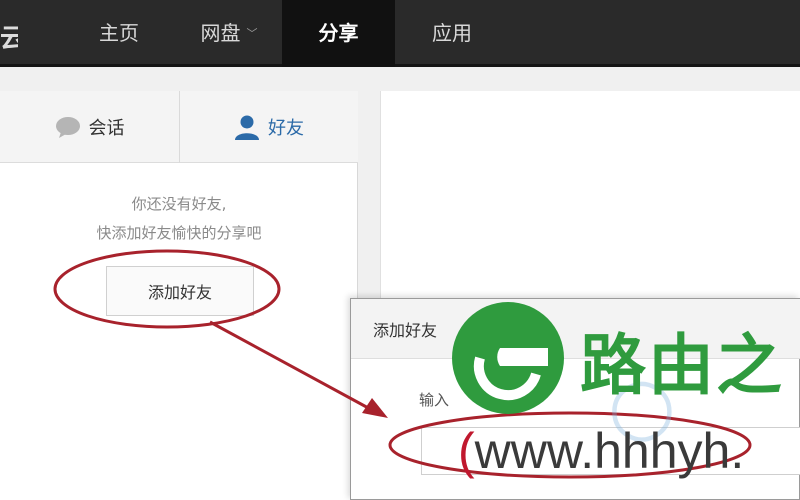 Image resolution: width=800 pixels, height=500 pixels. I want to click on nav-netdisk-label: 网盘, so click(220, 33).